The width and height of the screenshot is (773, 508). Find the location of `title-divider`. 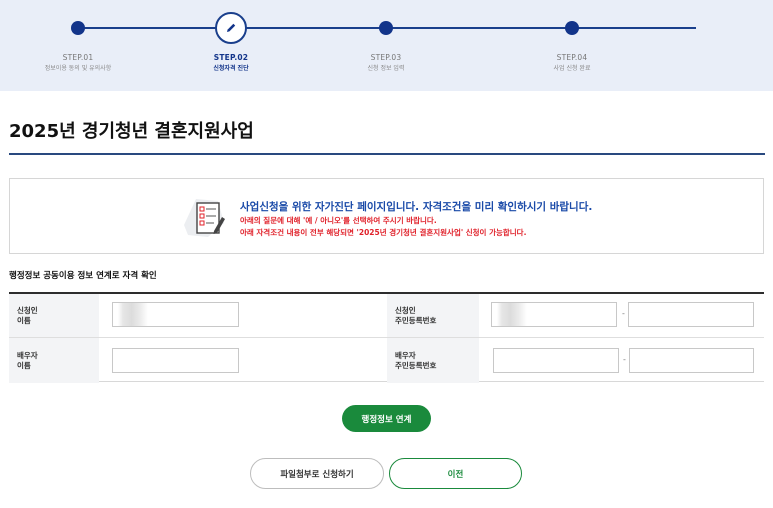

title-divider is located at coordinates (387, 154).